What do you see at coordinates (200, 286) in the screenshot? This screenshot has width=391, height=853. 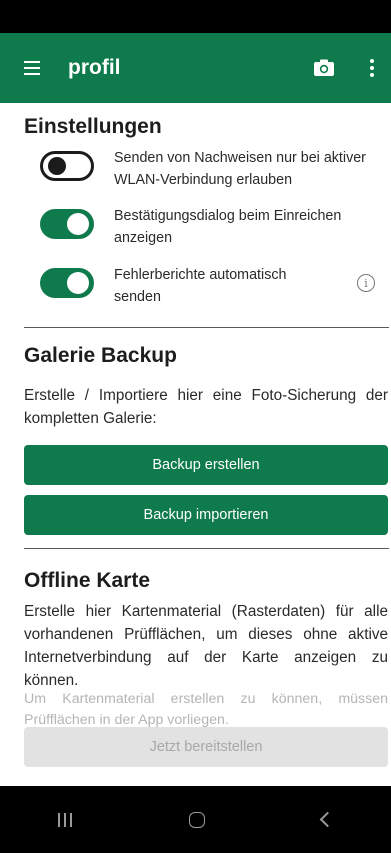 I see `setting-label: Fehlerberichte automatisch senden` at bounding box center [200, 286].